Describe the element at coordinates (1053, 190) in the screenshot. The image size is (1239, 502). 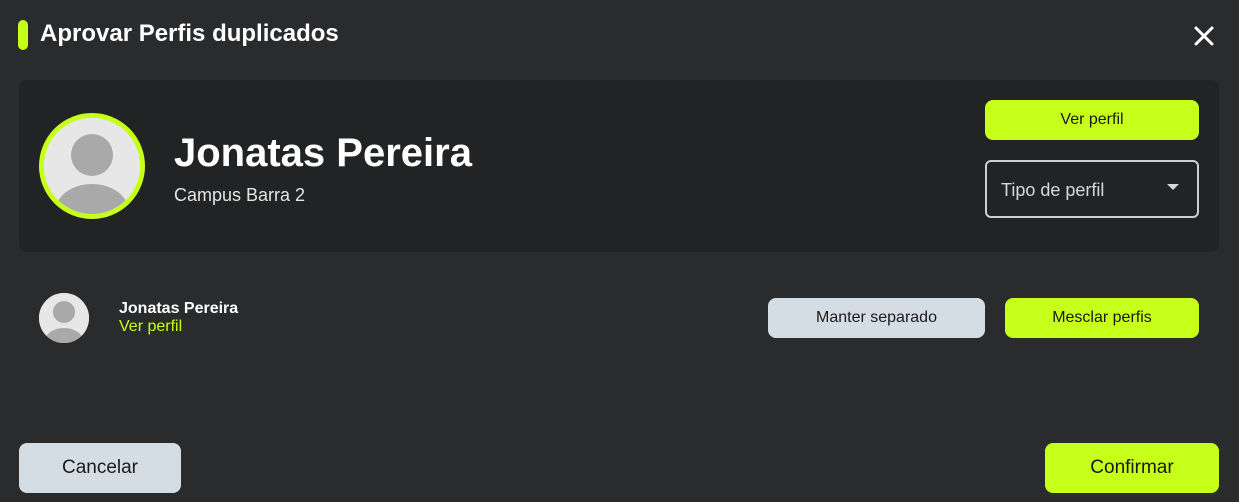
I see `profile-type-placeholder: Tipo de perfil` at that location.